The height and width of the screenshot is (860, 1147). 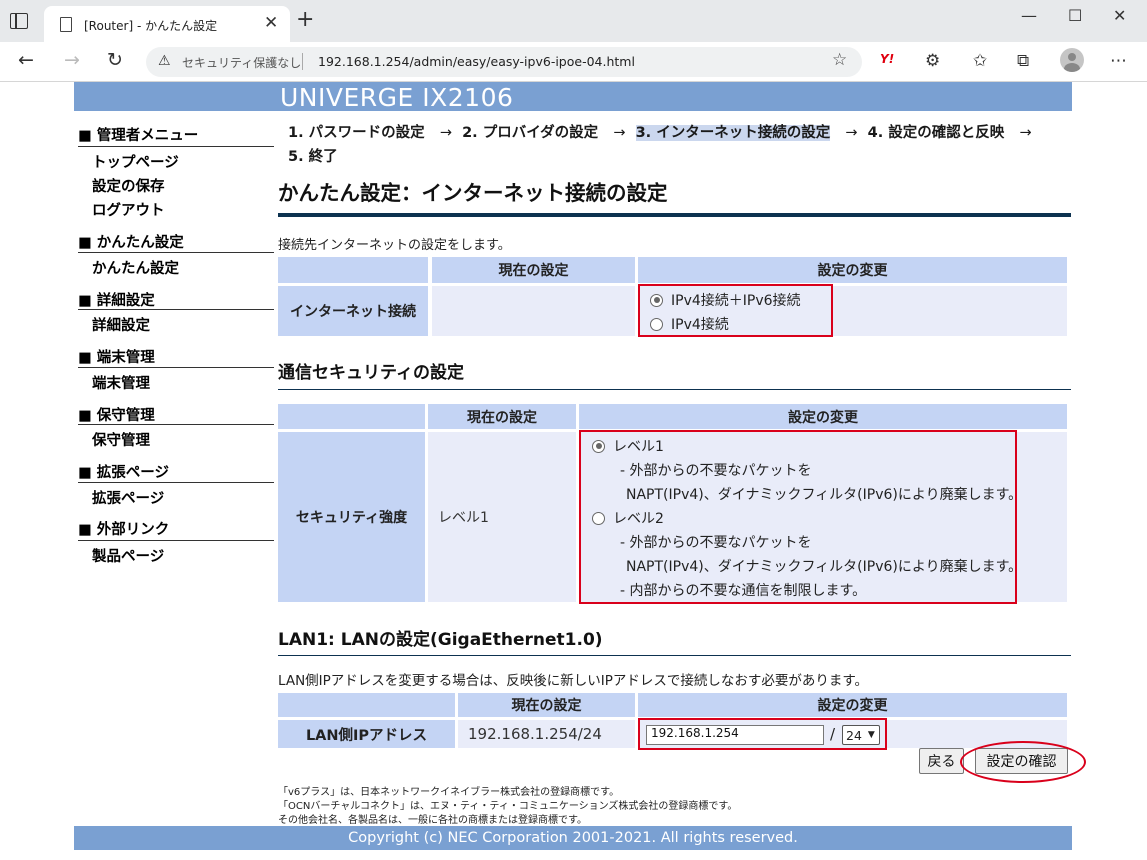 What do you see at coordinates (473, 193) in the screenshot?
I see `page-title: かんたん設定：インターネット接続の設定` at bounding box center [473, 193].